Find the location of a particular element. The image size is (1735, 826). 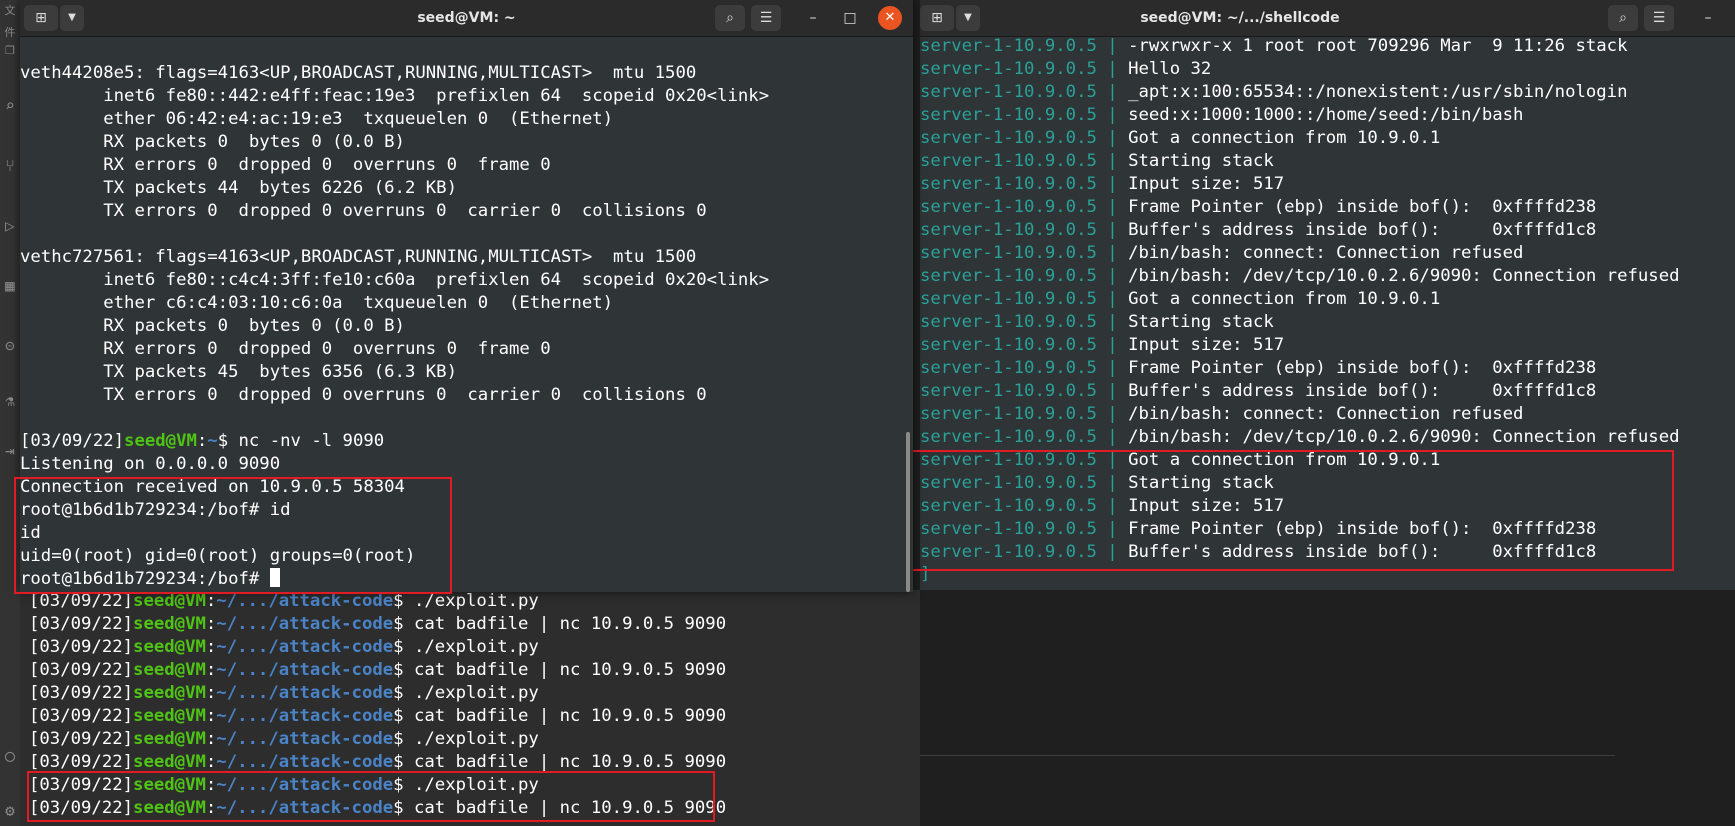

text-segment: Hello 32 is located at coordinates (1170, 69).